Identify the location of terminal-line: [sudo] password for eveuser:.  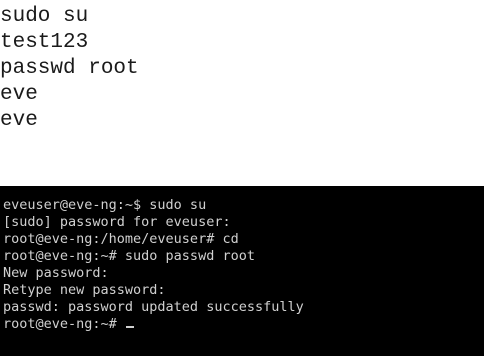
(117, 222).